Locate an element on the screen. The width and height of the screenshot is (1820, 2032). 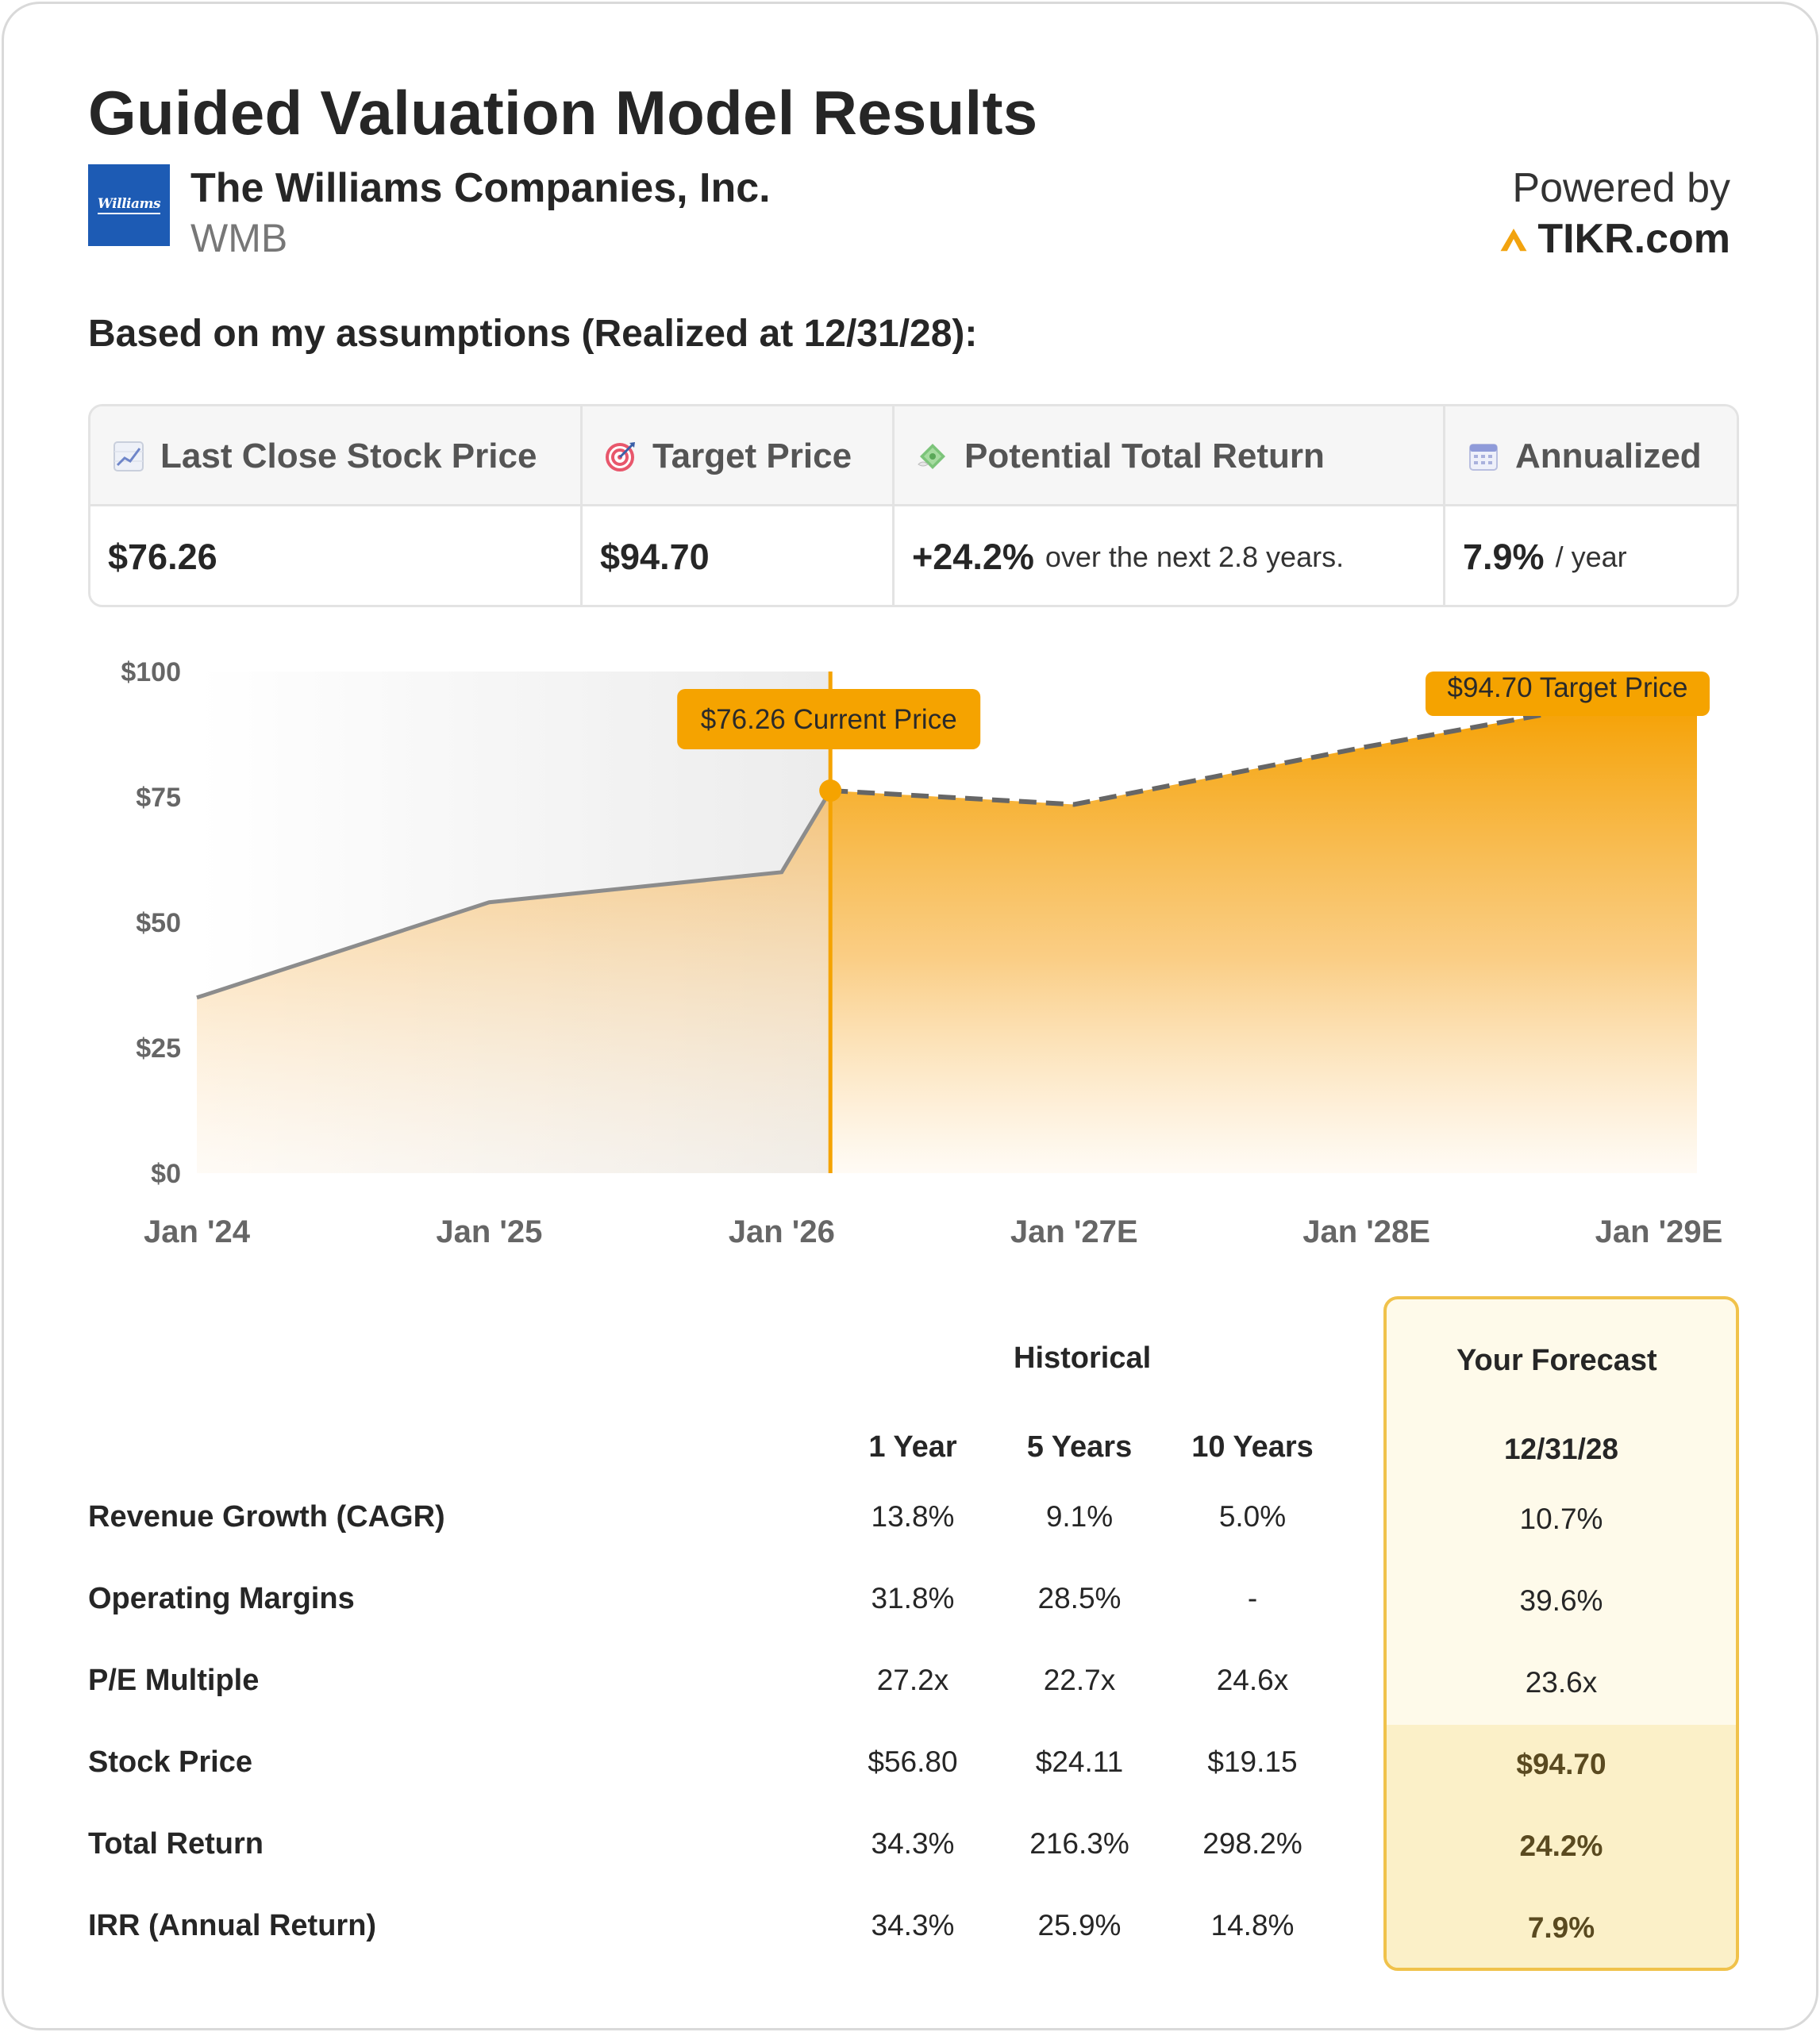
target-icon is located at coordinates (620, 456).